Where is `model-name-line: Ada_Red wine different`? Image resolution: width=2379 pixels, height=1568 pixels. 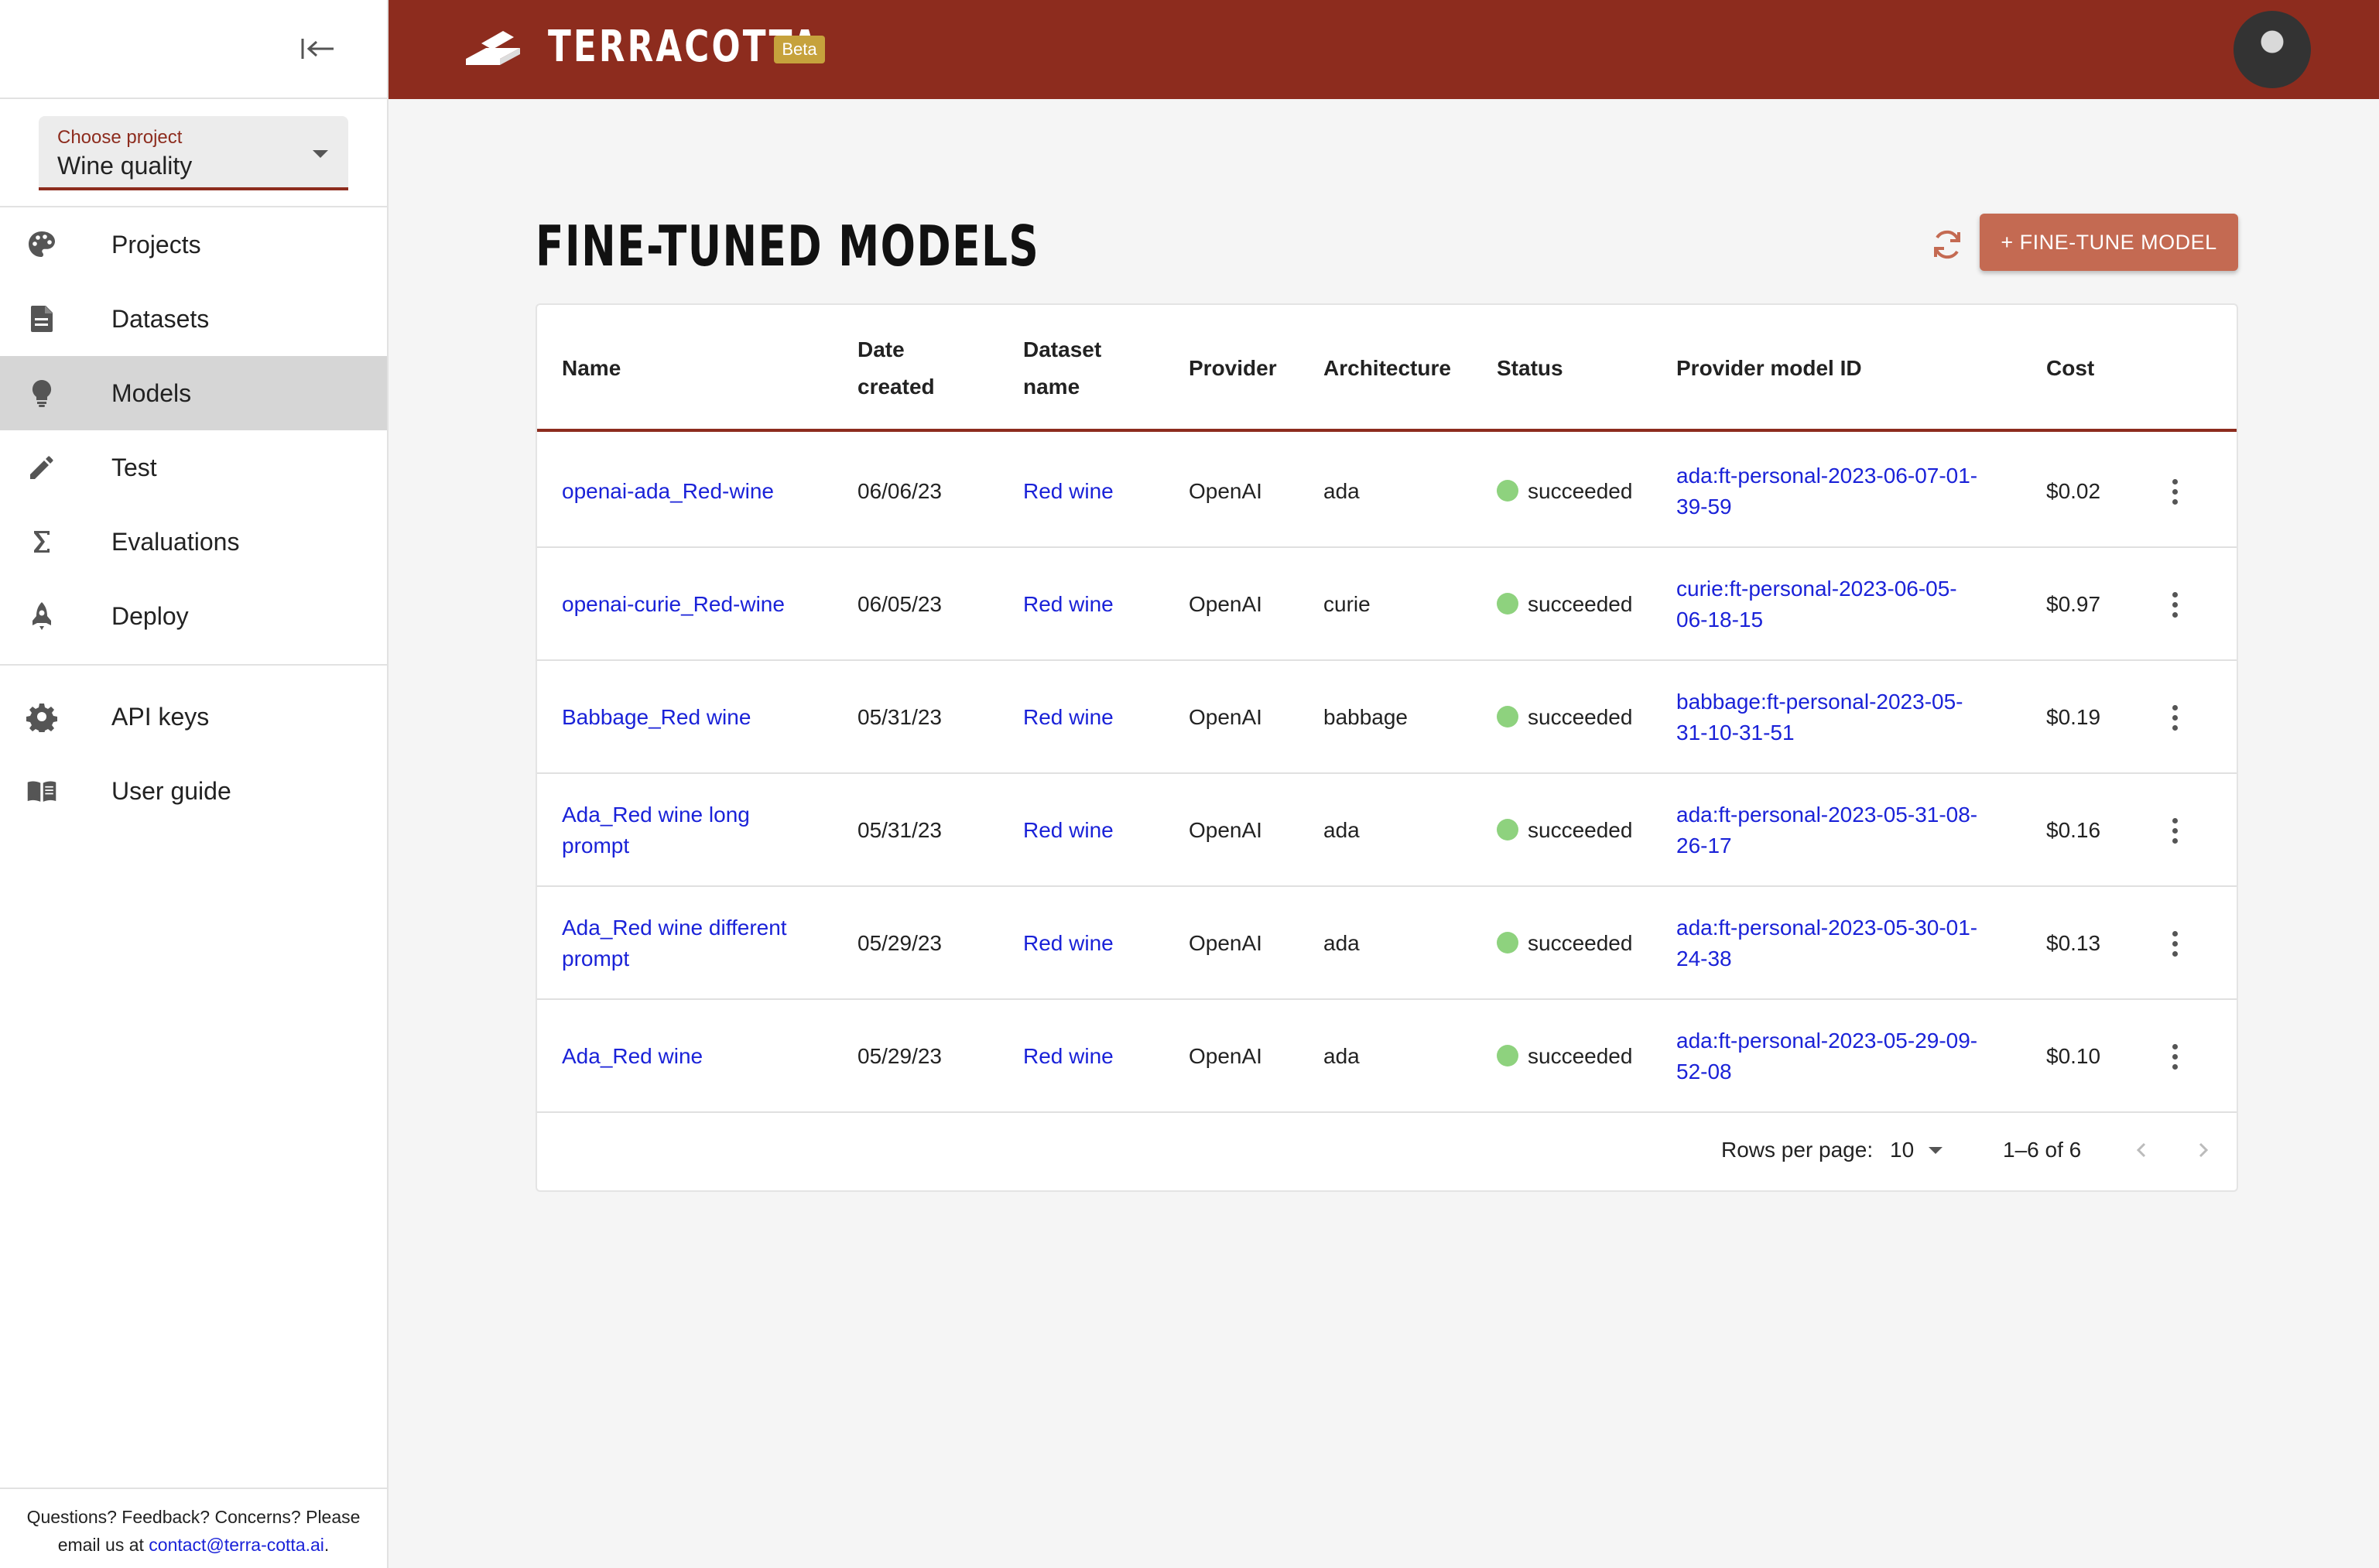
model-name-line: Ada_Red wine different is located at coordinates (674, 928).